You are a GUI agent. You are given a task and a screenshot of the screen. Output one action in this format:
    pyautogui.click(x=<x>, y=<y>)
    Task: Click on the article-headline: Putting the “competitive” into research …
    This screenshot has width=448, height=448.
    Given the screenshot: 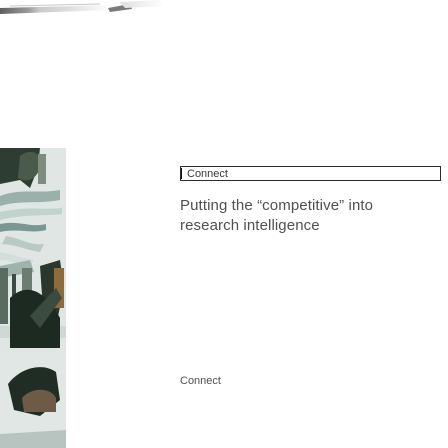 What is the action you would take?
    pyautogui.click(x=290, y=216)
    